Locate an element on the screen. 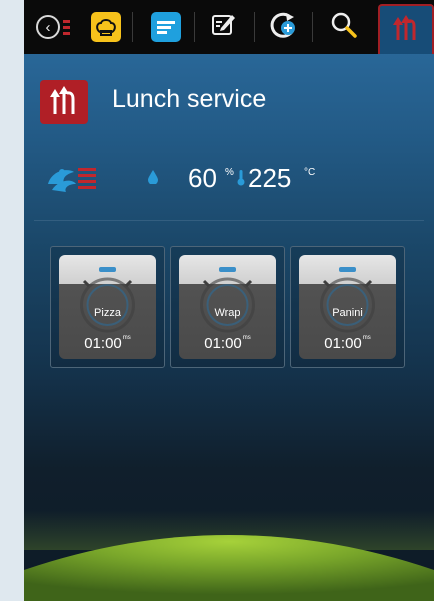 Image resolution: width=434 pixels, height=601 pixels. edit-icon is located at coordinates (224, 27).